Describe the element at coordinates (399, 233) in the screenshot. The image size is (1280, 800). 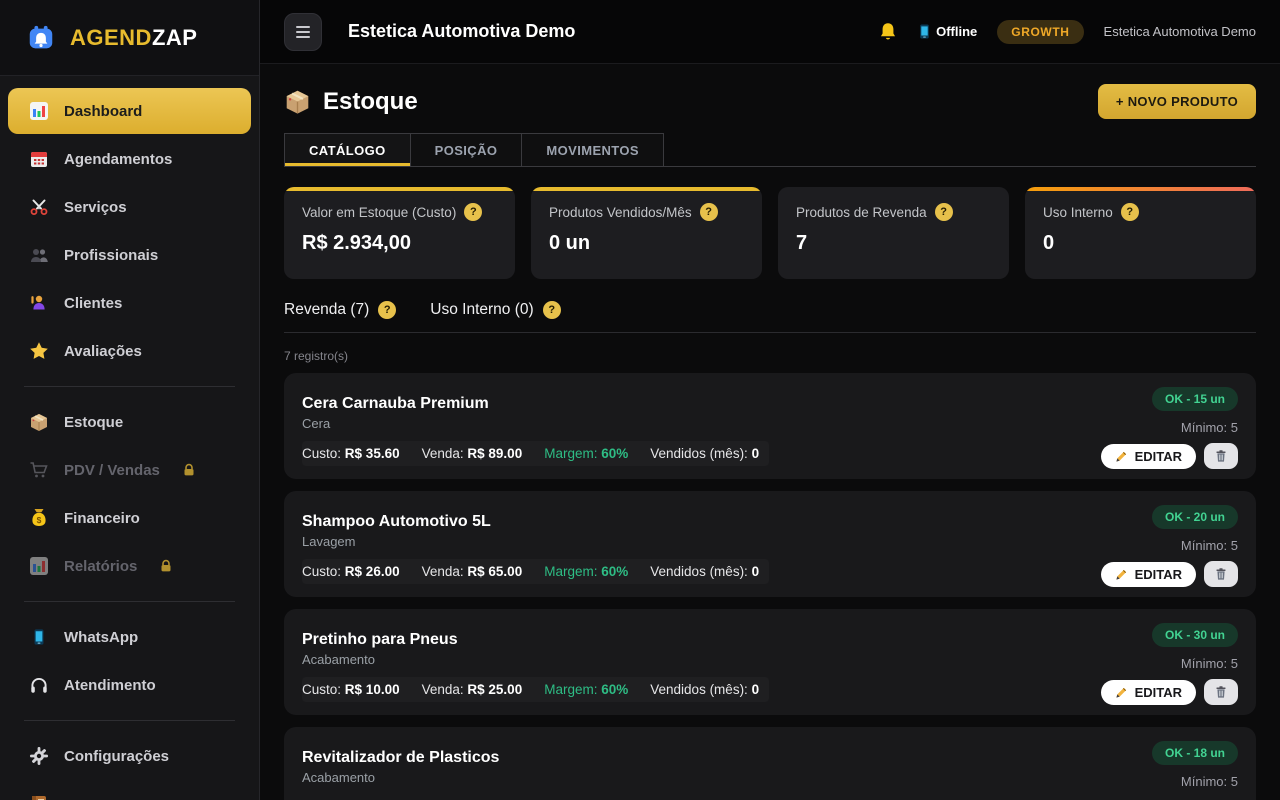
I see `stat-card-valor-estoque: Valor em Estoque (Custo) ? R$ 2.934,00` at that location.